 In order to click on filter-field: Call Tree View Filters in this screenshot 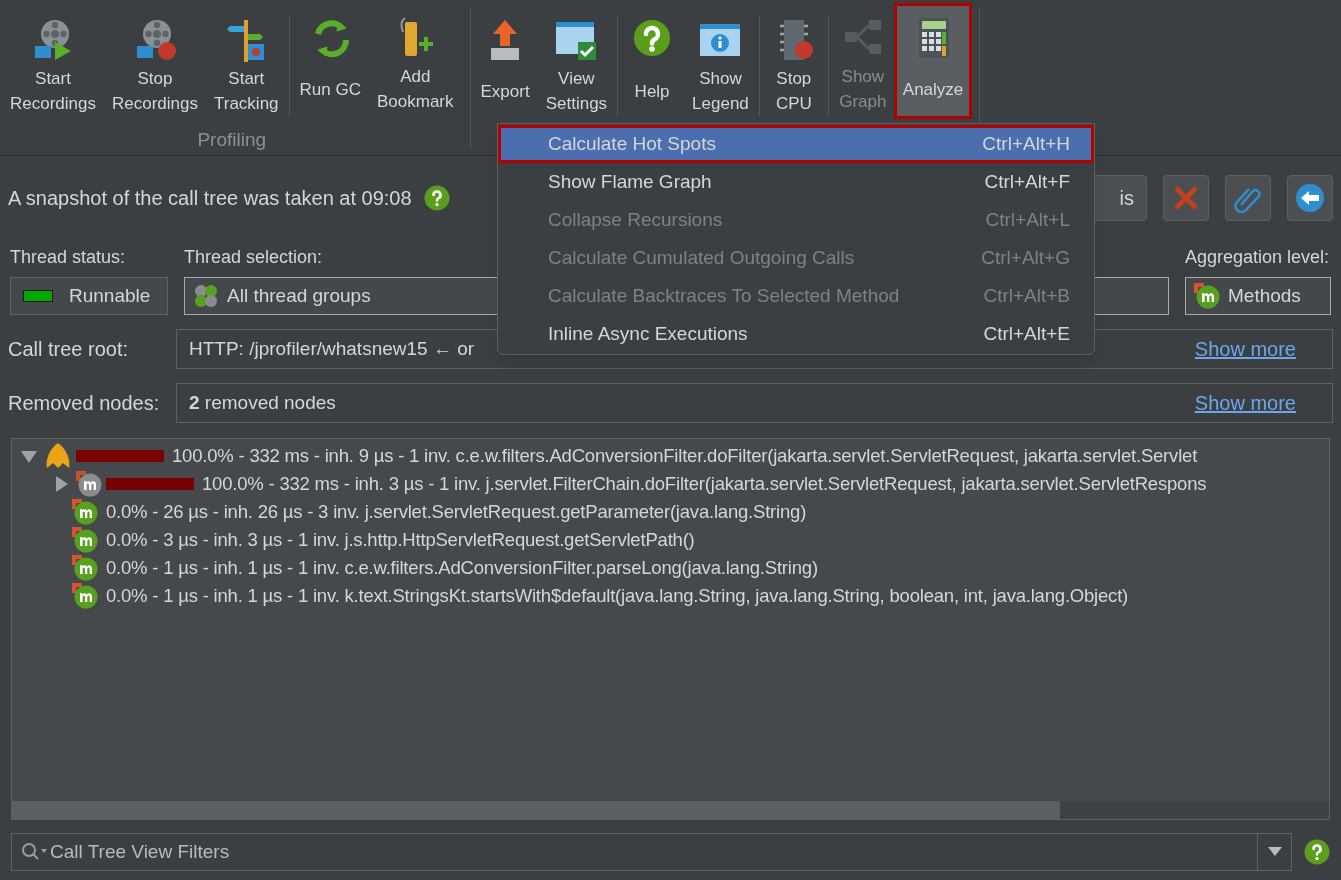, I will do `click(651, 852)`.